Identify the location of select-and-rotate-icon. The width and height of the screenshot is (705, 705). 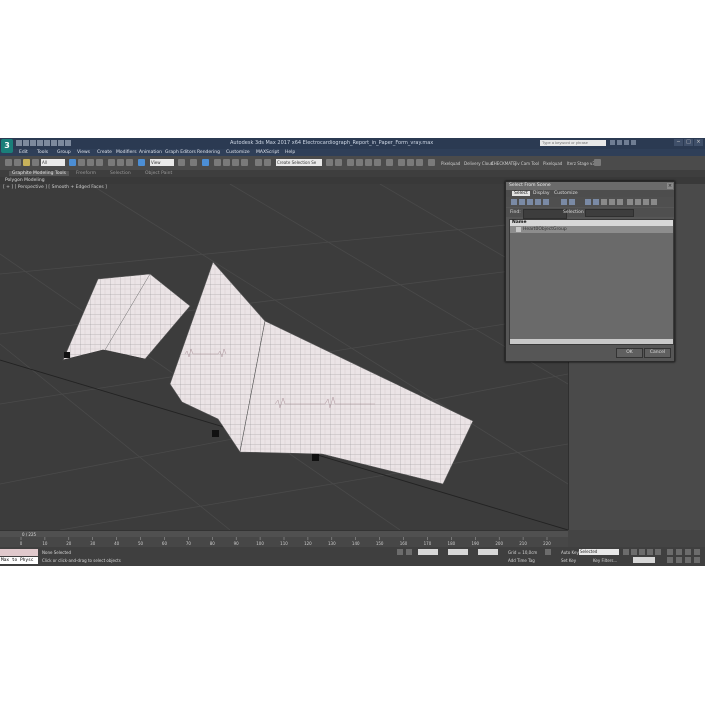
(120, 162).